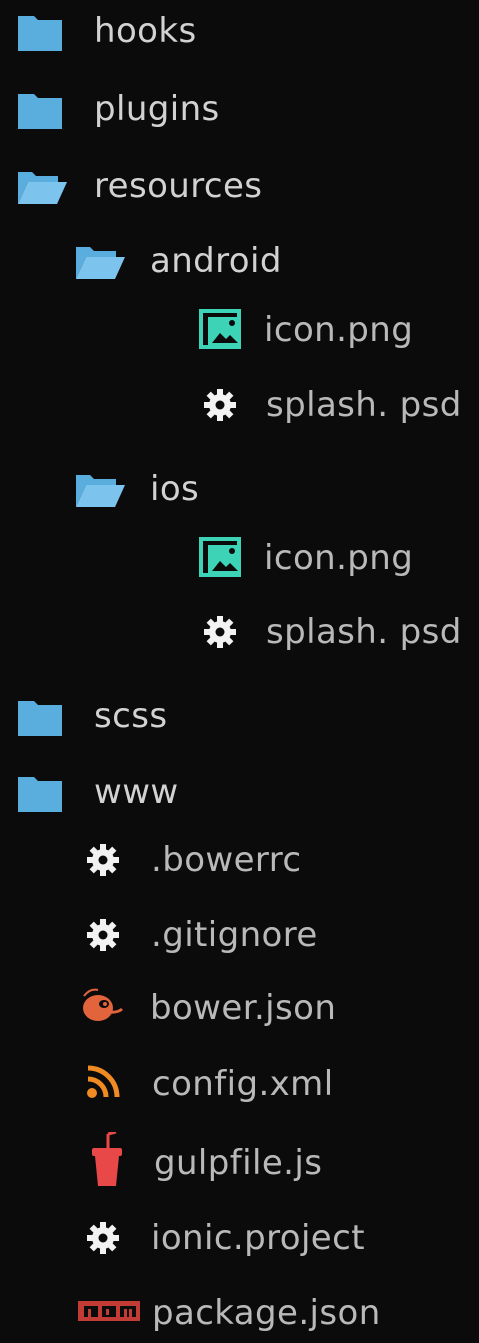 The image size is (479, 1343). I want to click on tree-item-label: ios, so click(175, 489).